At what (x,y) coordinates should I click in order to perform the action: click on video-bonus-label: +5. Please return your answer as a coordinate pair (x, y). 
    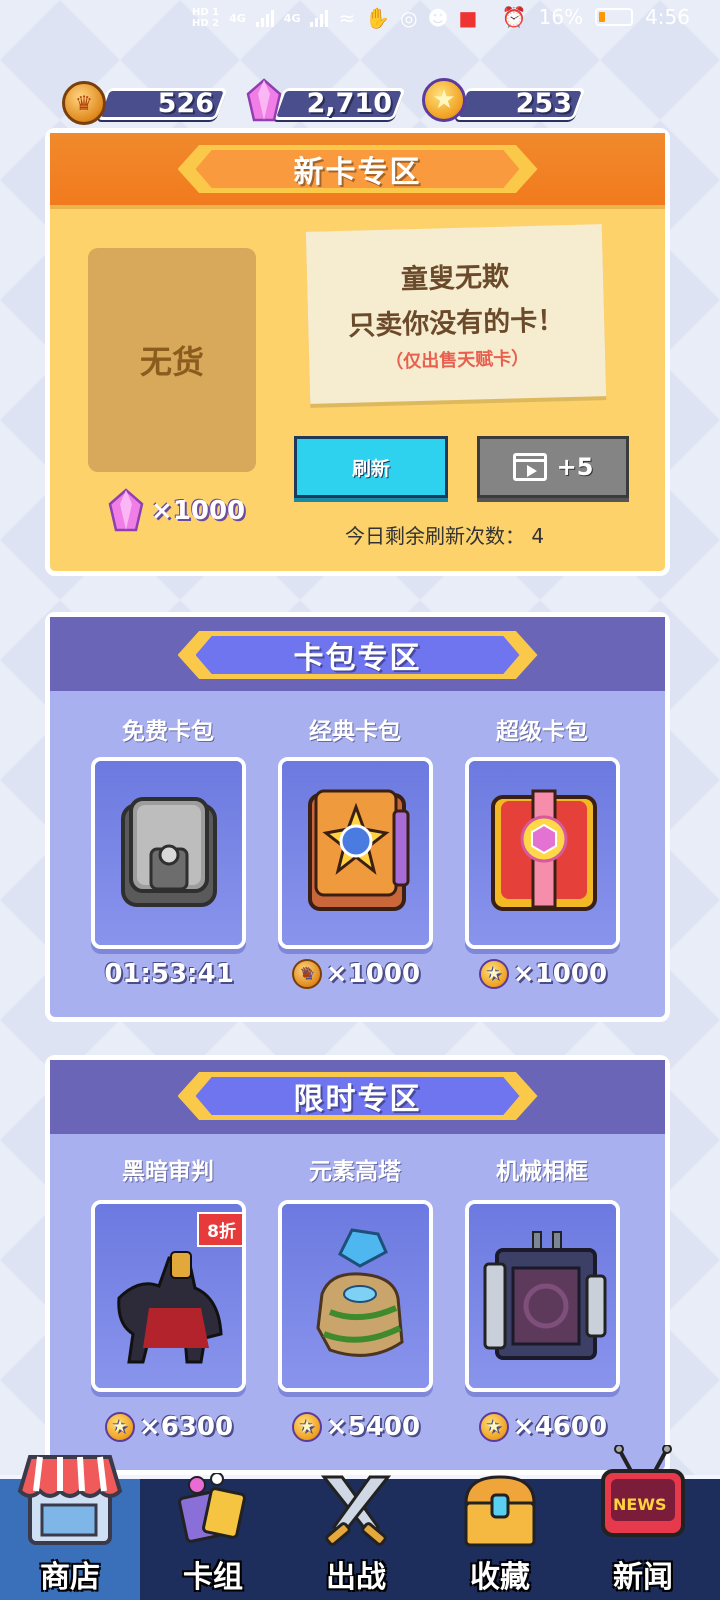
    Looking at the image, I should click on (575, 467).